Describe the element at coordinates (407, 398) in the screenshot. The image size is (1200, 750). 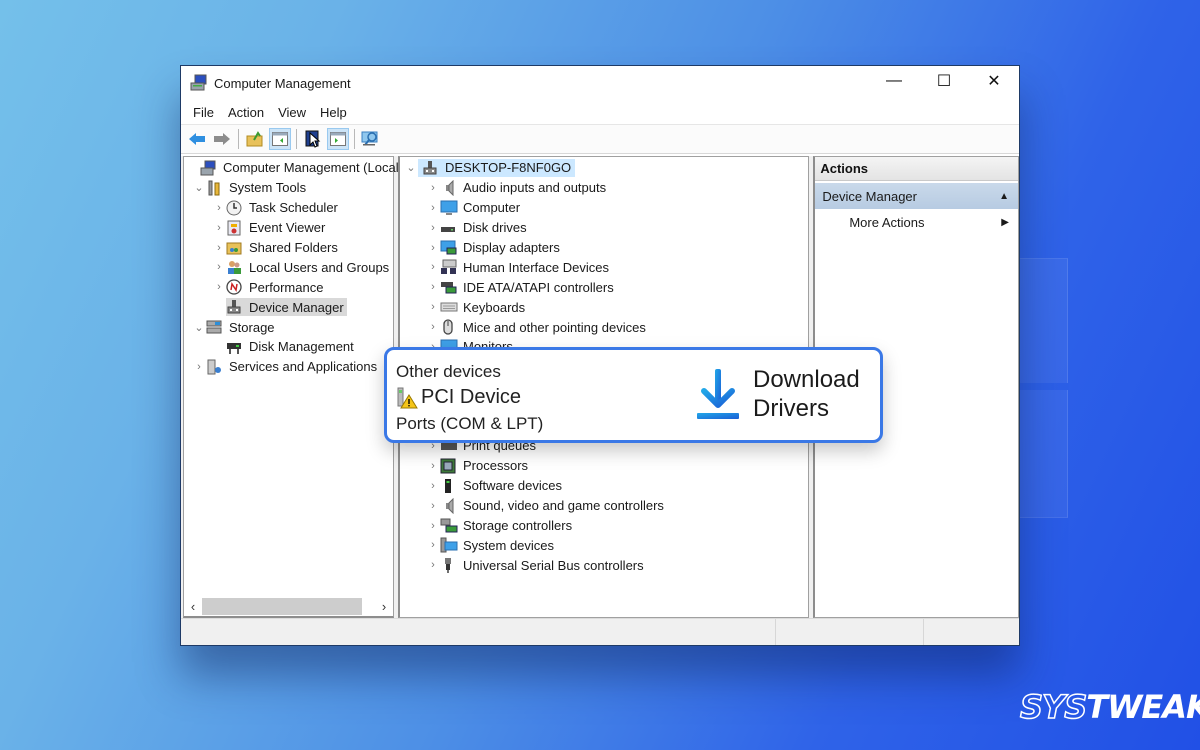
I see `warning-device-icon` at that location.